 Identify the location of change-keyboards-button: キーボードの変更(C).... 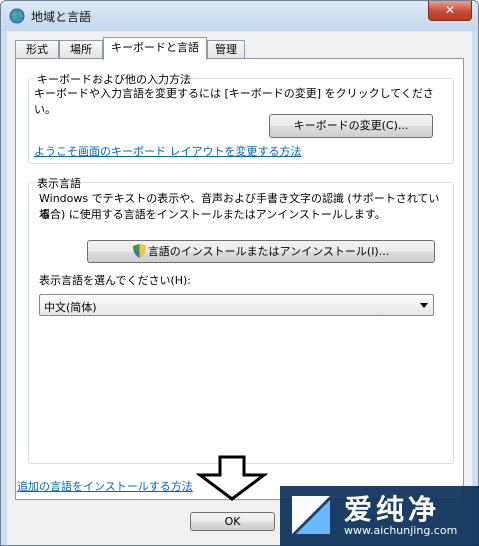
(351, 126).